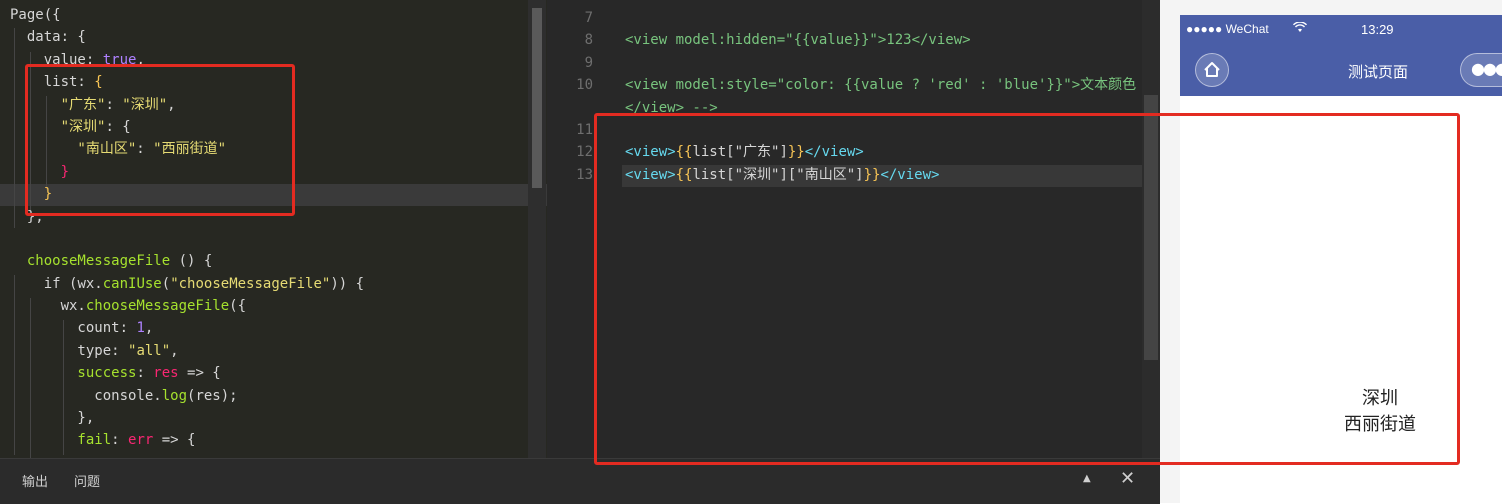 The width and height of the screenshot is (1502, 504). Describe the element at coordinates (1227, 29) in the screenshot. I see `signal-carrier: ●●●●● WeChat` at that location.